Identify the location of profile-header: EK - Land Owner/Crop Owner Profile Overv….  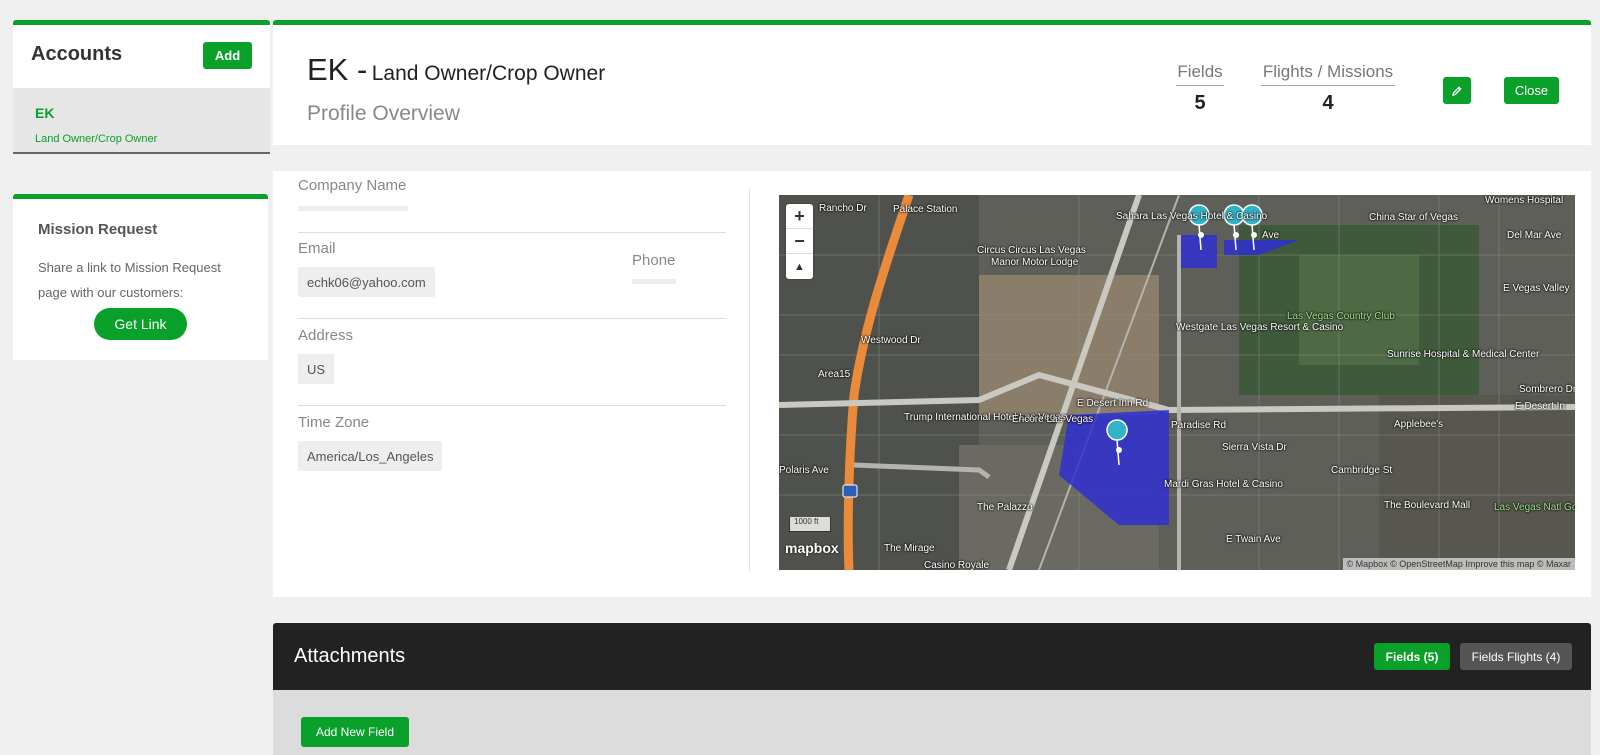
(932, 82).